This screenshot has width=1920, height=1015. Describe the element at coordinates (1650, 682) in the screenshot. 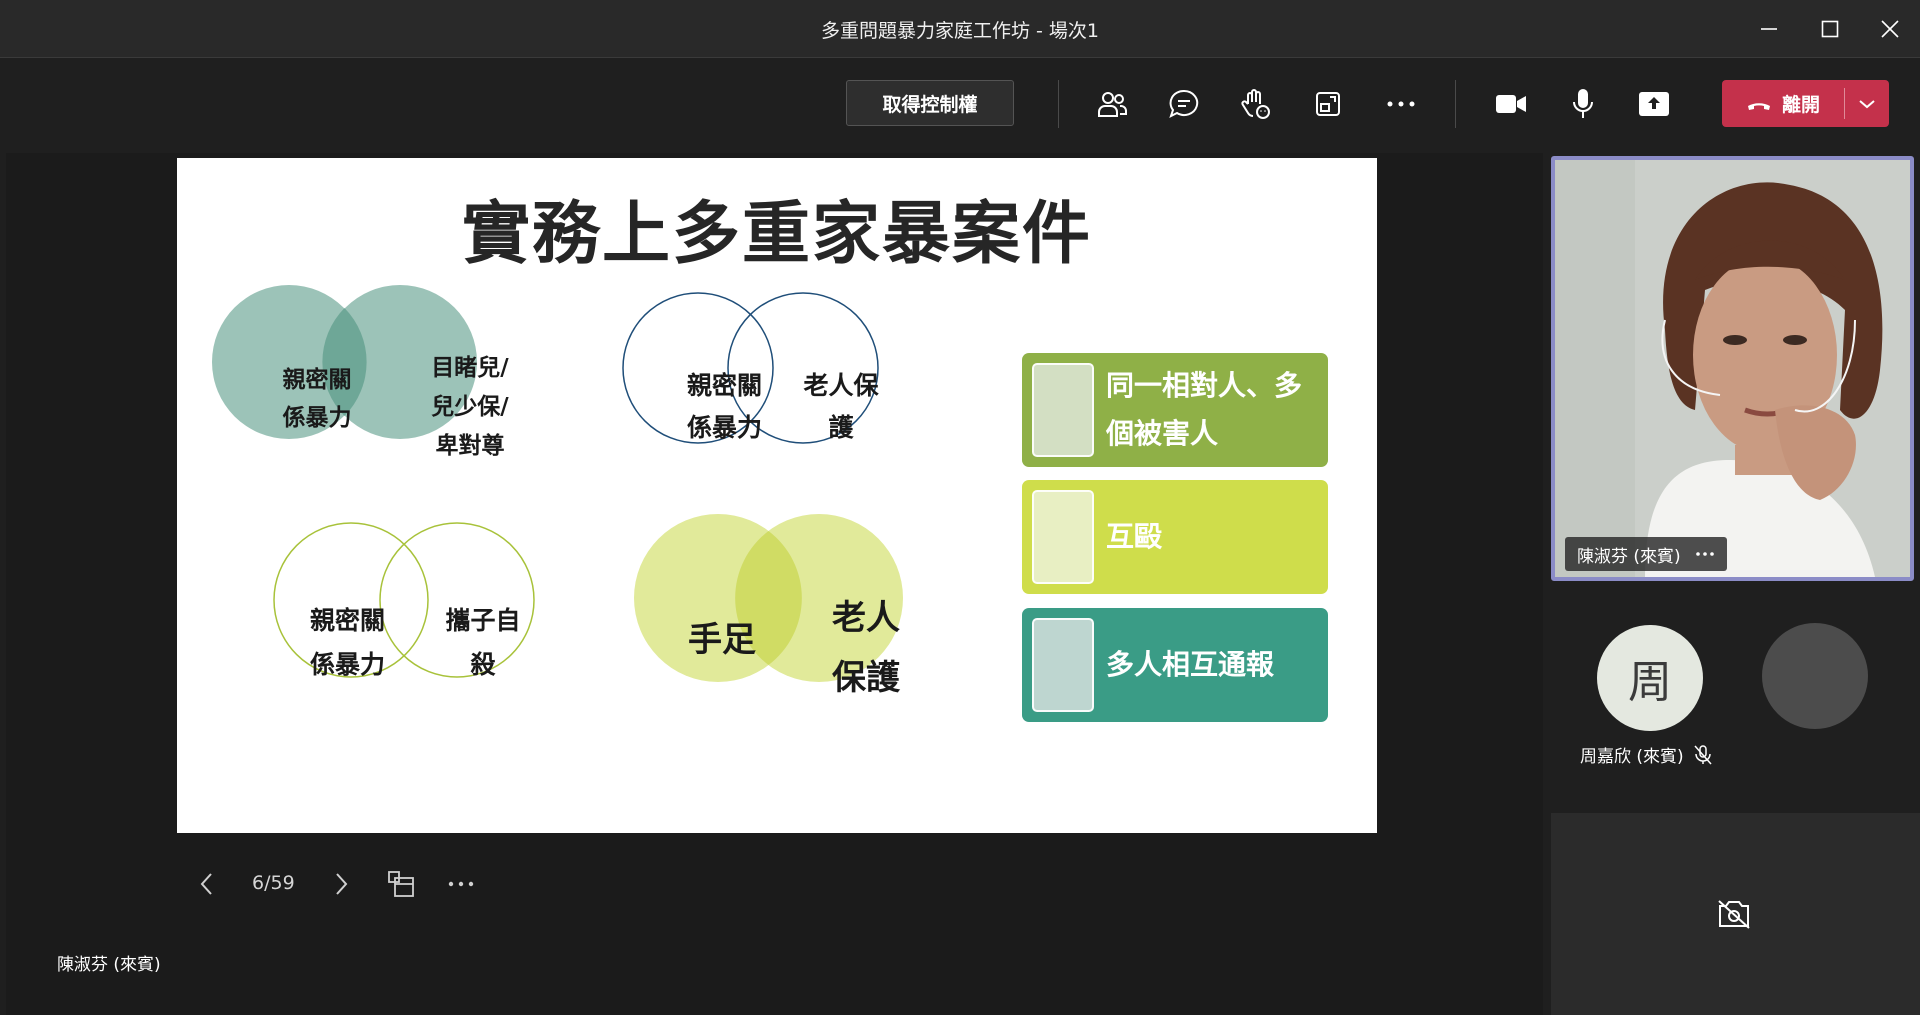

I see `avatar-initial: 周` at that location.